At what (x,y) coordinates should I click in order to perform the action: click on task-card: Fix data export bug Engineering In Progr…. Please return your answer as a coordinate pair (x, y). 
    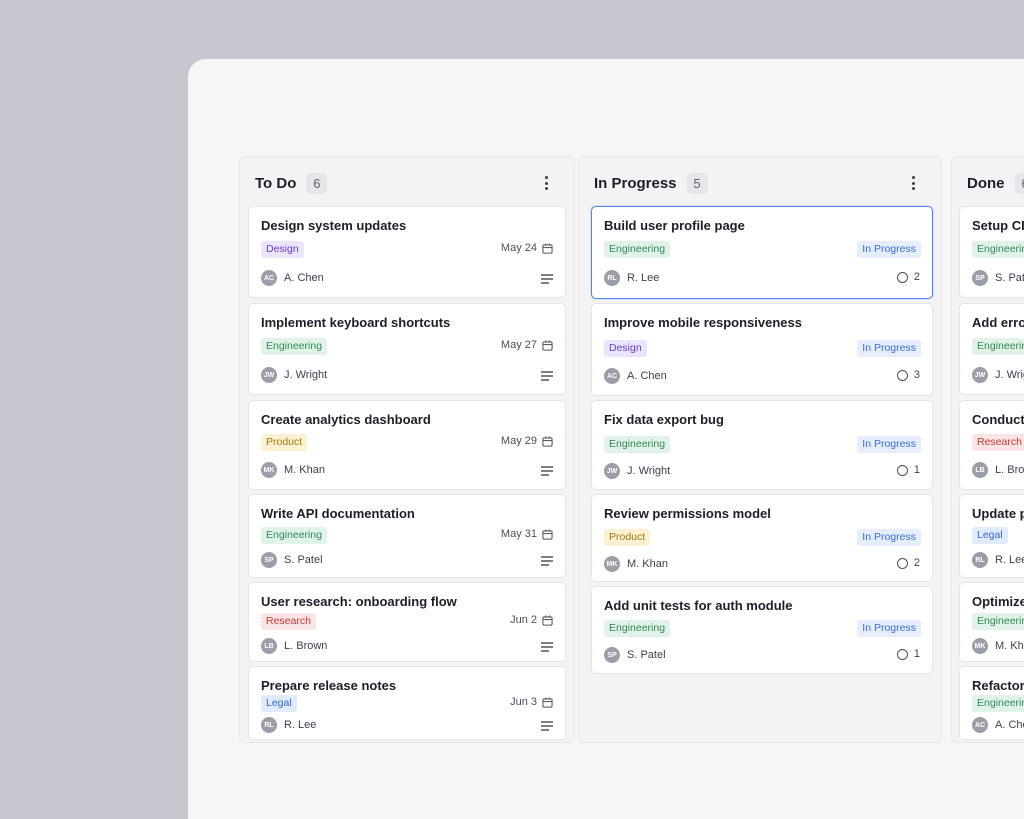
    Looking at the image, I should click on (762, 445).